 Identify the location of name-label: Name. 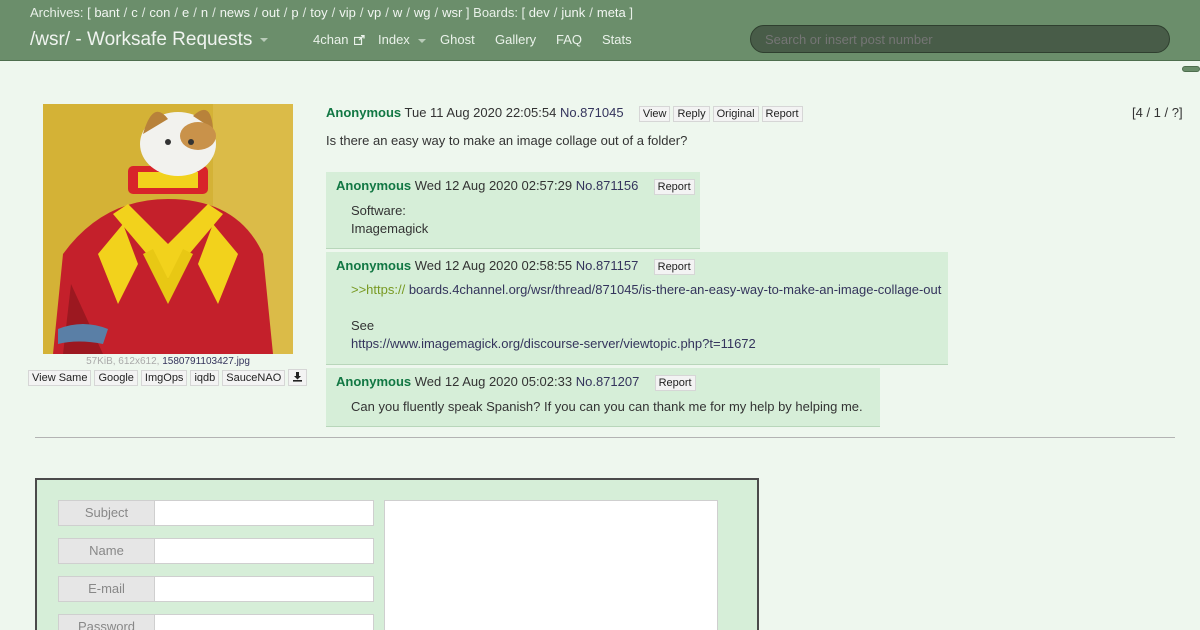
(106, 551).